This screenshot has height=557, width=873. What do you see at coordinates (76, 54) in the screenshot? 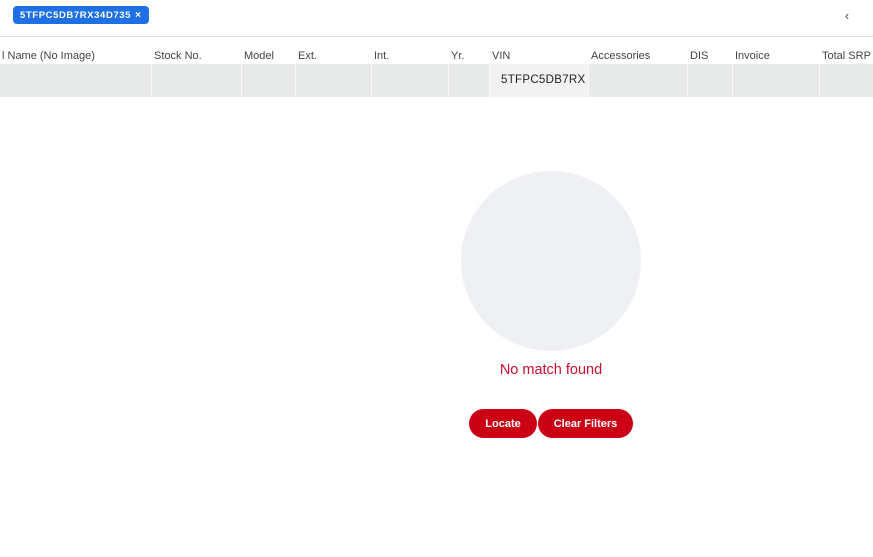
I see `column-header-name: l Name (No Image)` at bounding box center [76, 54].